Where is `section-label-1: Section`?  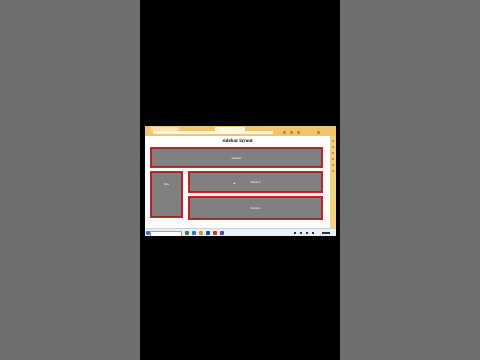 section-label-1: Section is located at coordinates (255, 182).